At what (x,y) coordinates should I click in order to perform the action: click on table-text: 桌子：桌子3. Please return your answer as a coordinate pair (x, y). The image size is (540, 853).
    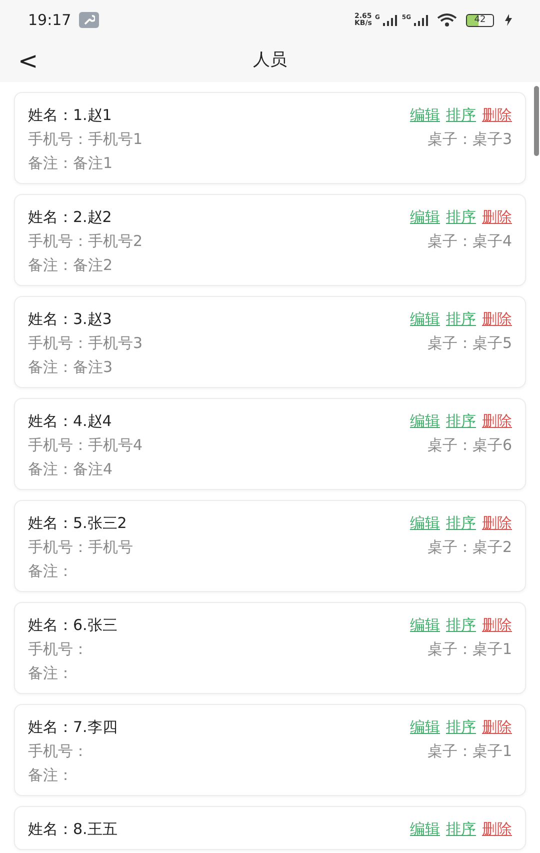
    Looking at the image, I should click on (469, 139).